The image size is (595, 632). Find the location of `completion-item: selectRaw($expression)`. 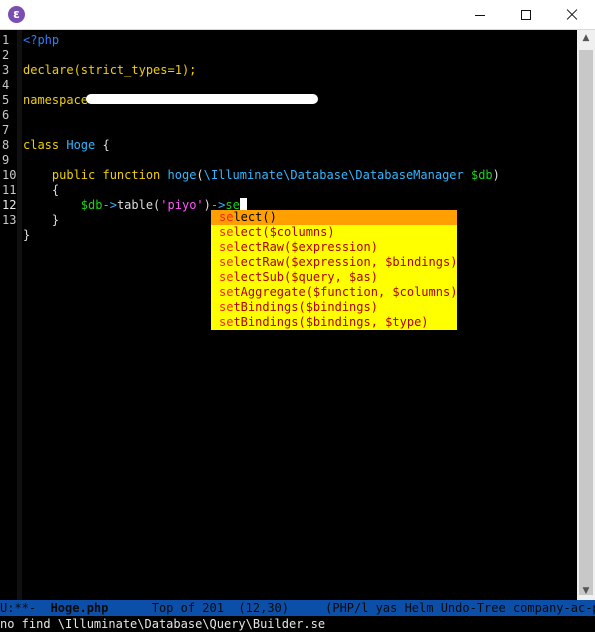

completion-item: selectRaw($expression) is located at coordinates (334, 247).